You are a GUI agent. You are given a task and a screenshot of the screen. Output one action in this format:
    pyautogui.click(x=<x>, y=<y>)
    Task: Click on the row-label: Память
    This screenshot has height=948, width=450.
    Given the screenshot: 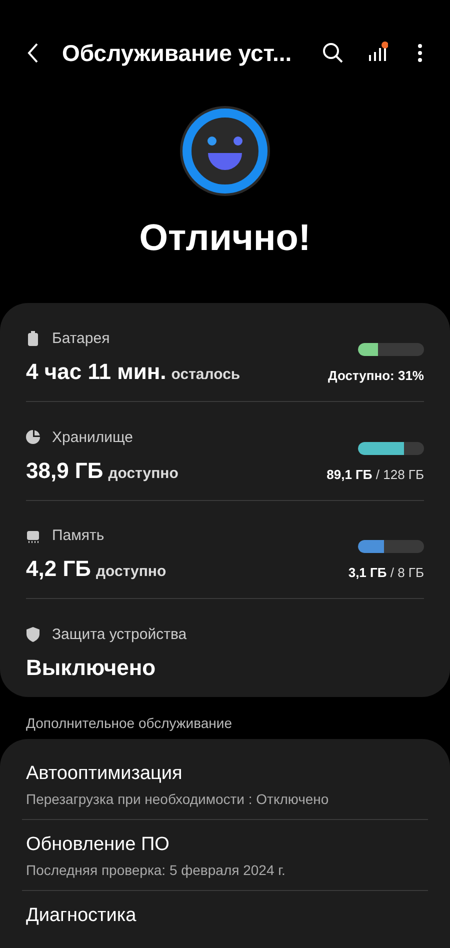 What is the action you would take?
    pyautogui.click(x=78, y=535)
    